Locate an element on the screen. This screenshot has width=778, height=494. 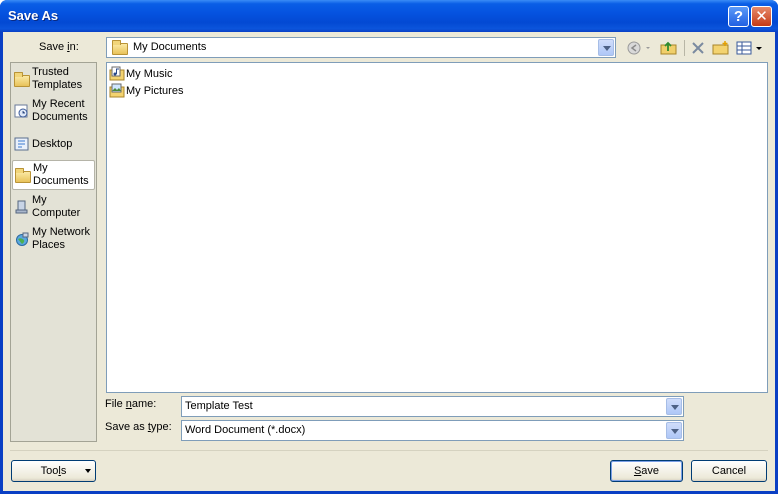
up-one-level-icon is located at coordinates (669, 48).